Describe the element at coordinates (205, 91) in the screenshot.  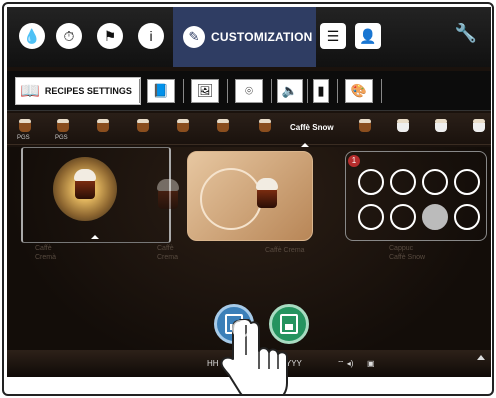
I see `picture-icon: 🖼` at that location.